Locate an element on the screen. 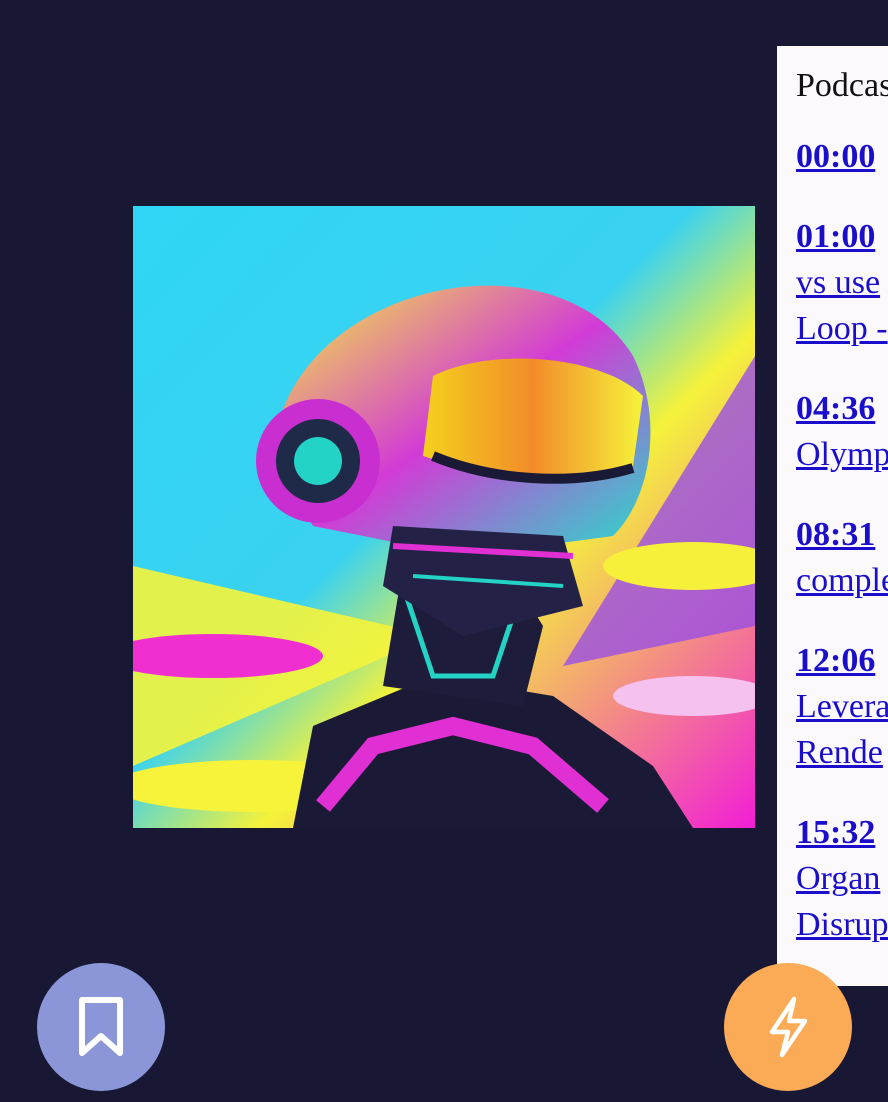  chapter-item: 15:32 Organ Disrup is located at coordinates (842, 879).